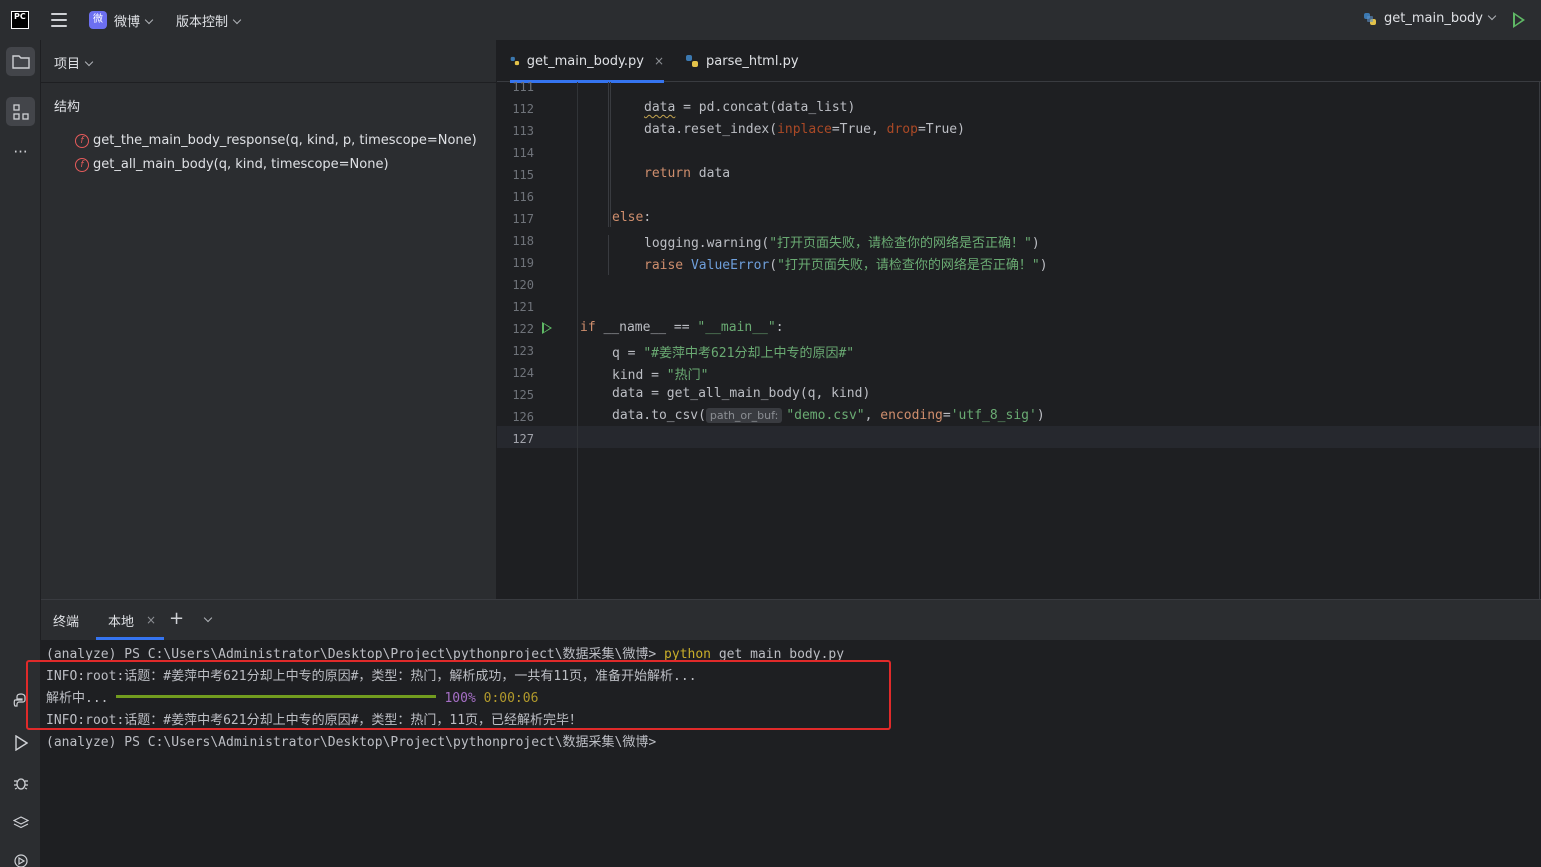  Describe the element at coordinates (121, 622) in the screenshot. I see `tab-label: 本地` at that location.